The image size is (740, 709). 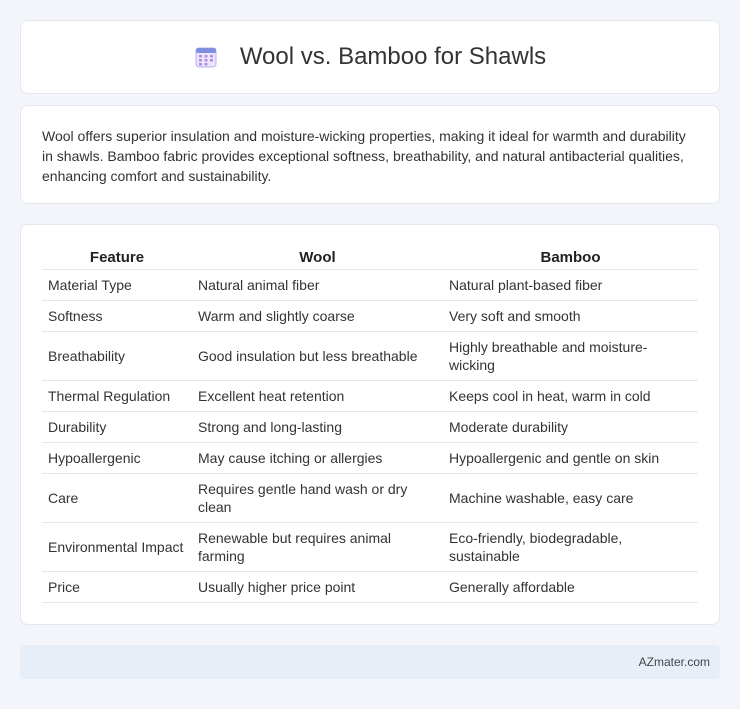 I want to click on header-bamboo: Bamboo, so click(x=570, y=257).